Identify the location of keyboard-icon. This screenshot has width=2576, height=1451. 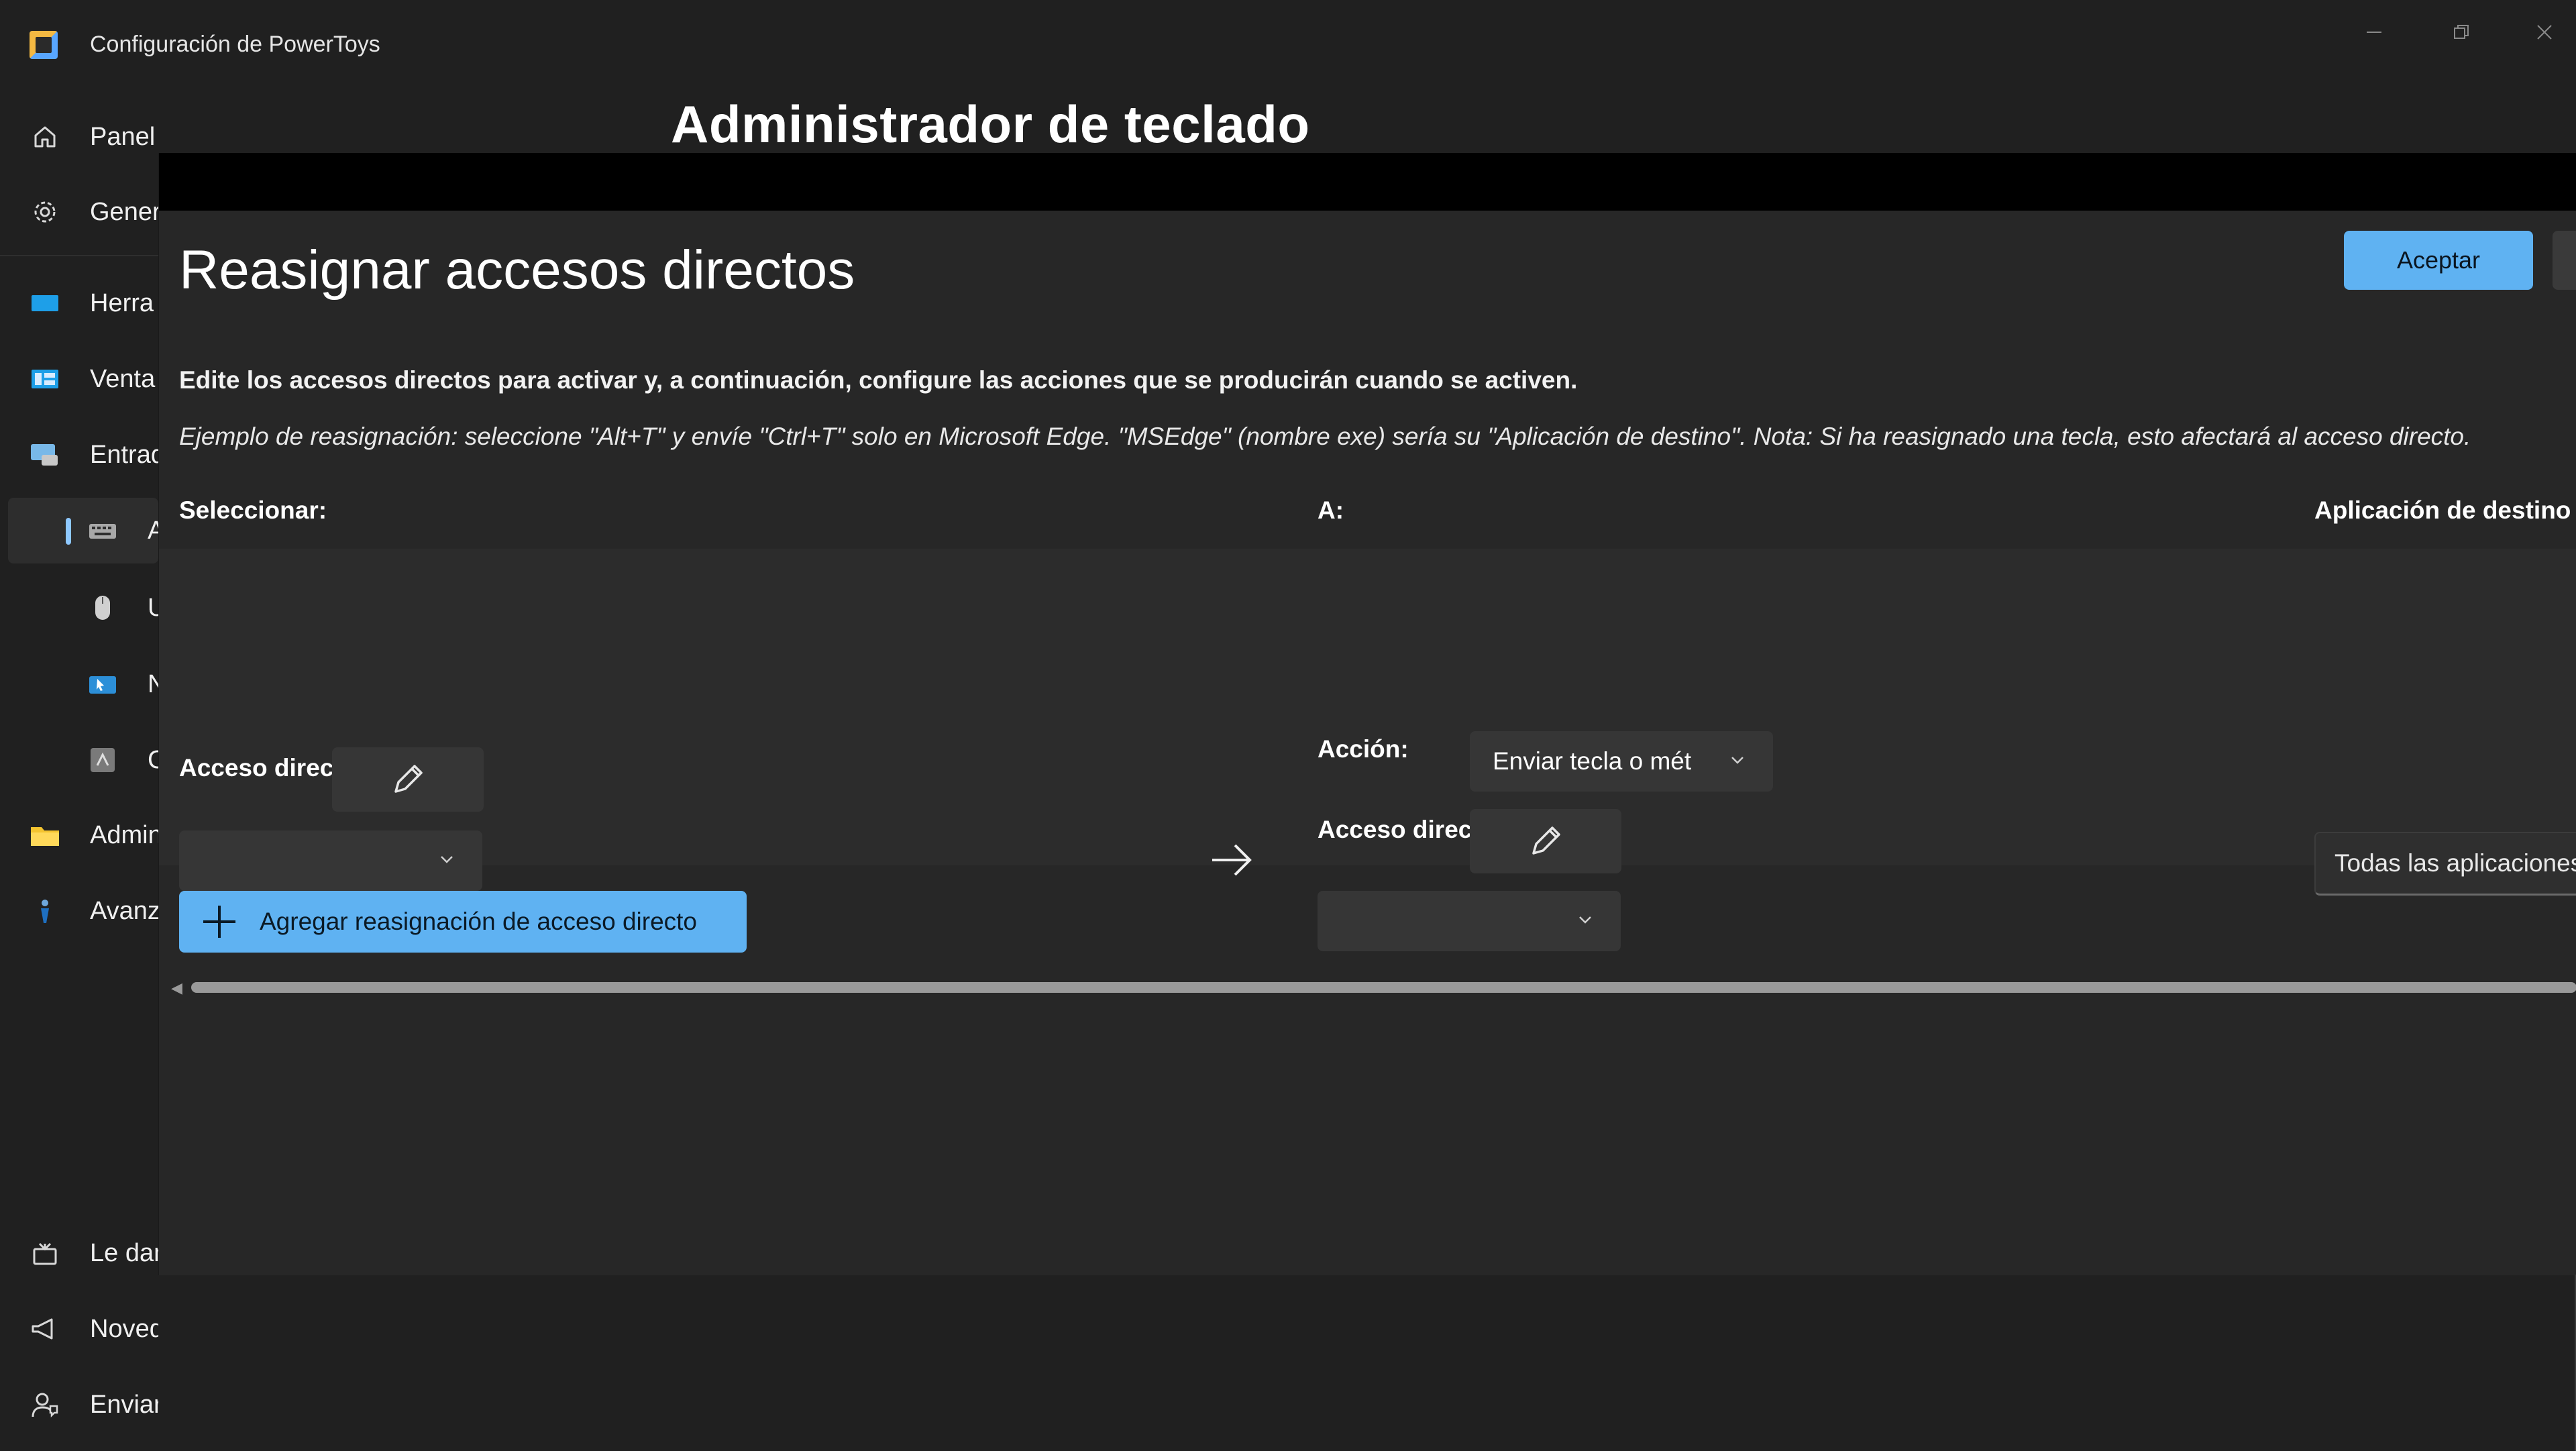
(102, 530).